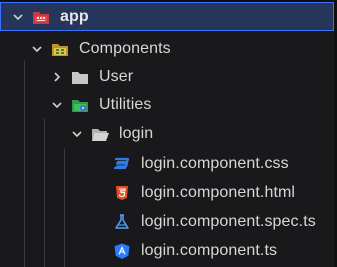  I want to click on tree-item-file: login.component.spec.ts, so click(167, 221).